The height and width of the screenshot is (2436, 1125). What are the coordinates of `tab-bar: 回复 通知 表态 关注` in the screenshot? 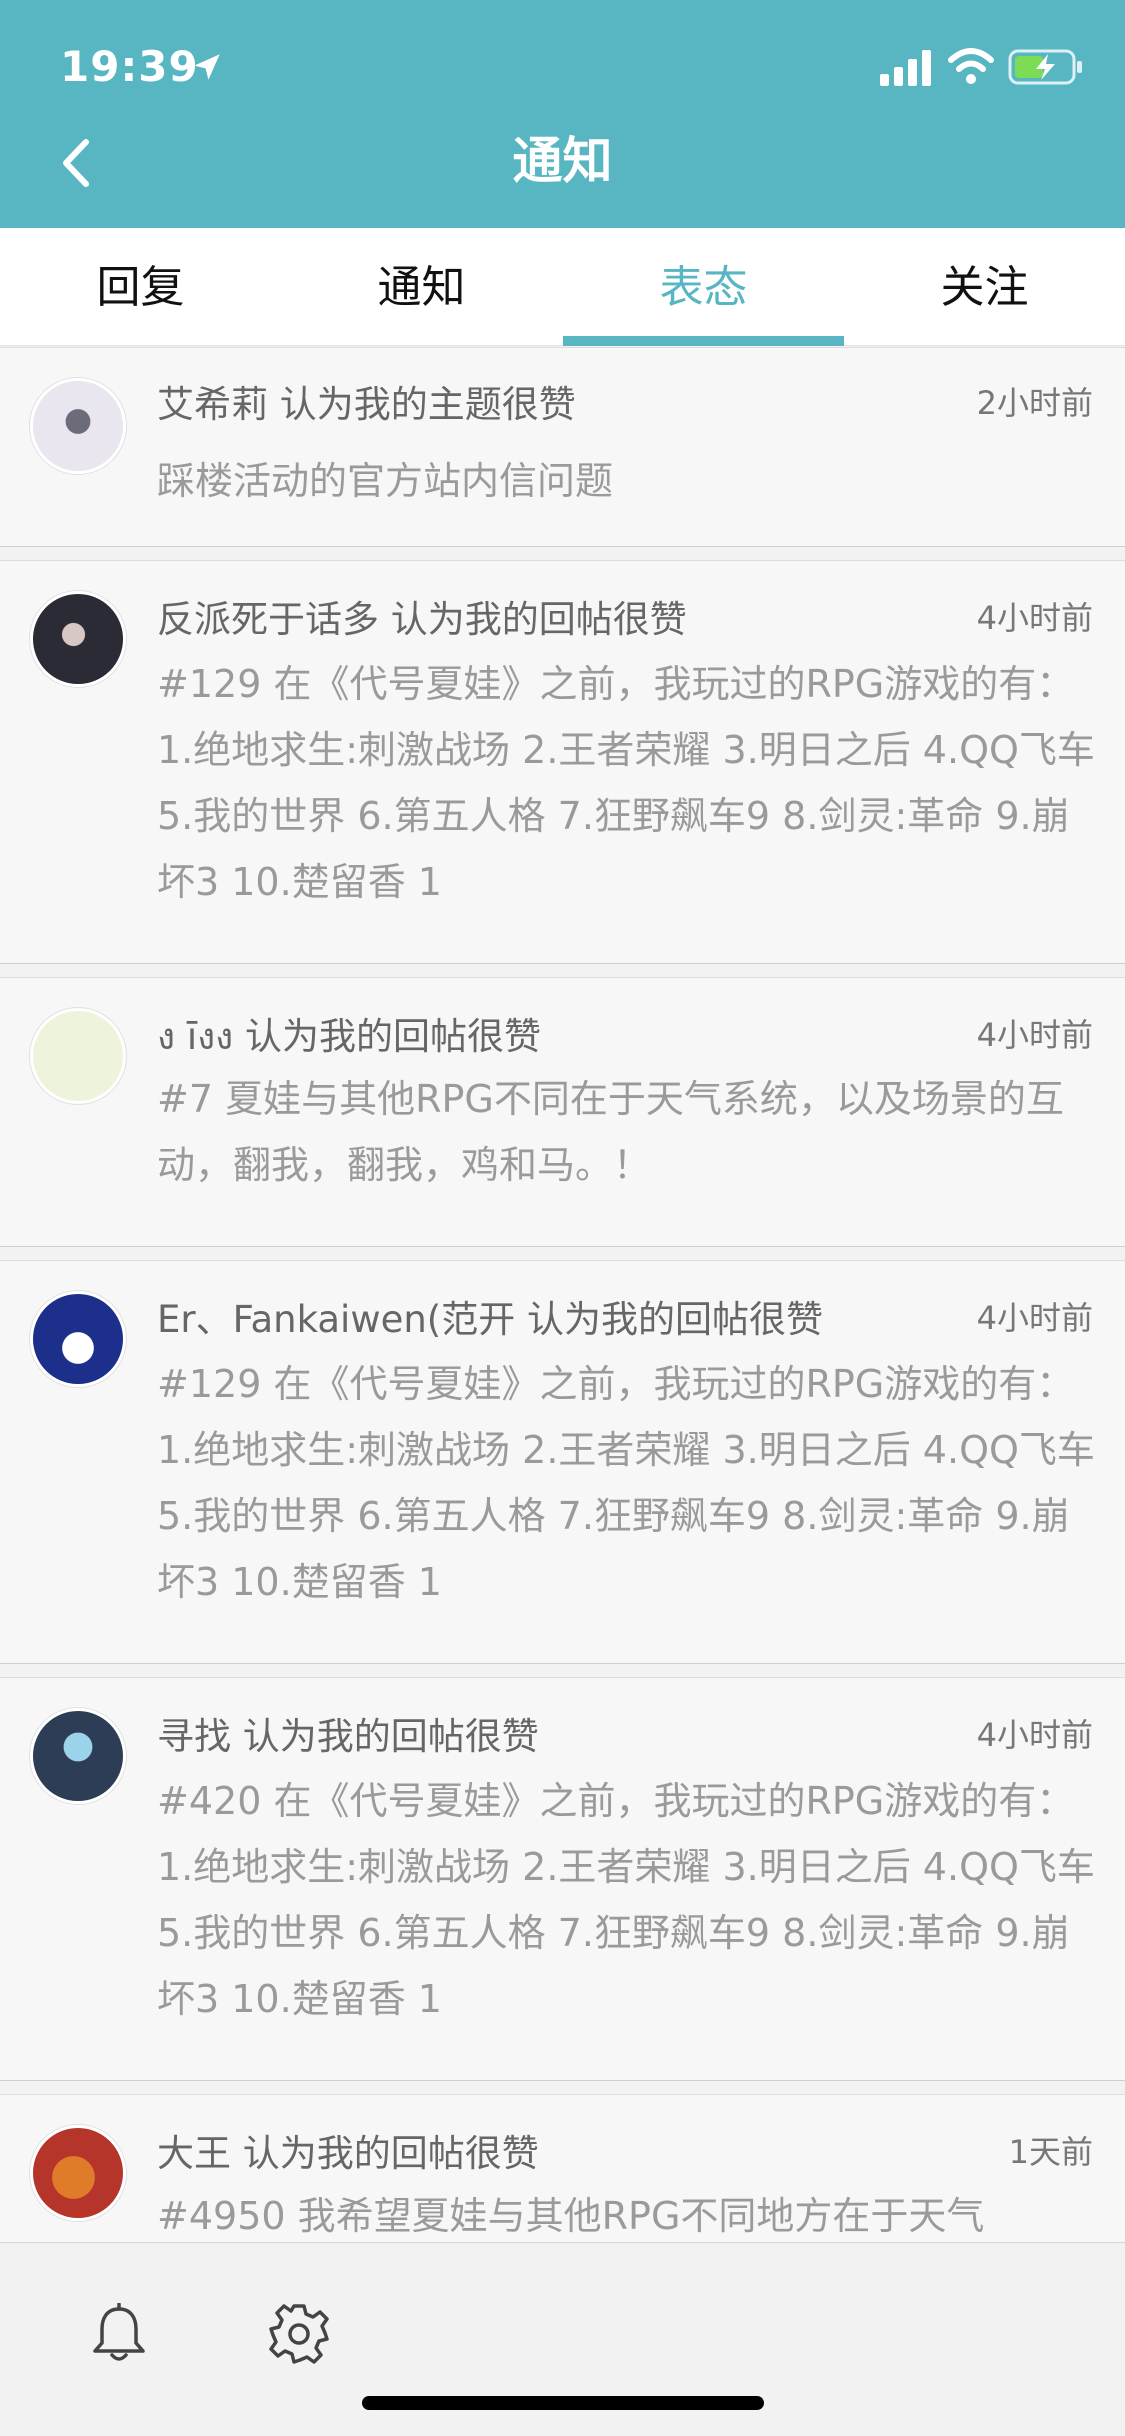 It's located at (562, 287).